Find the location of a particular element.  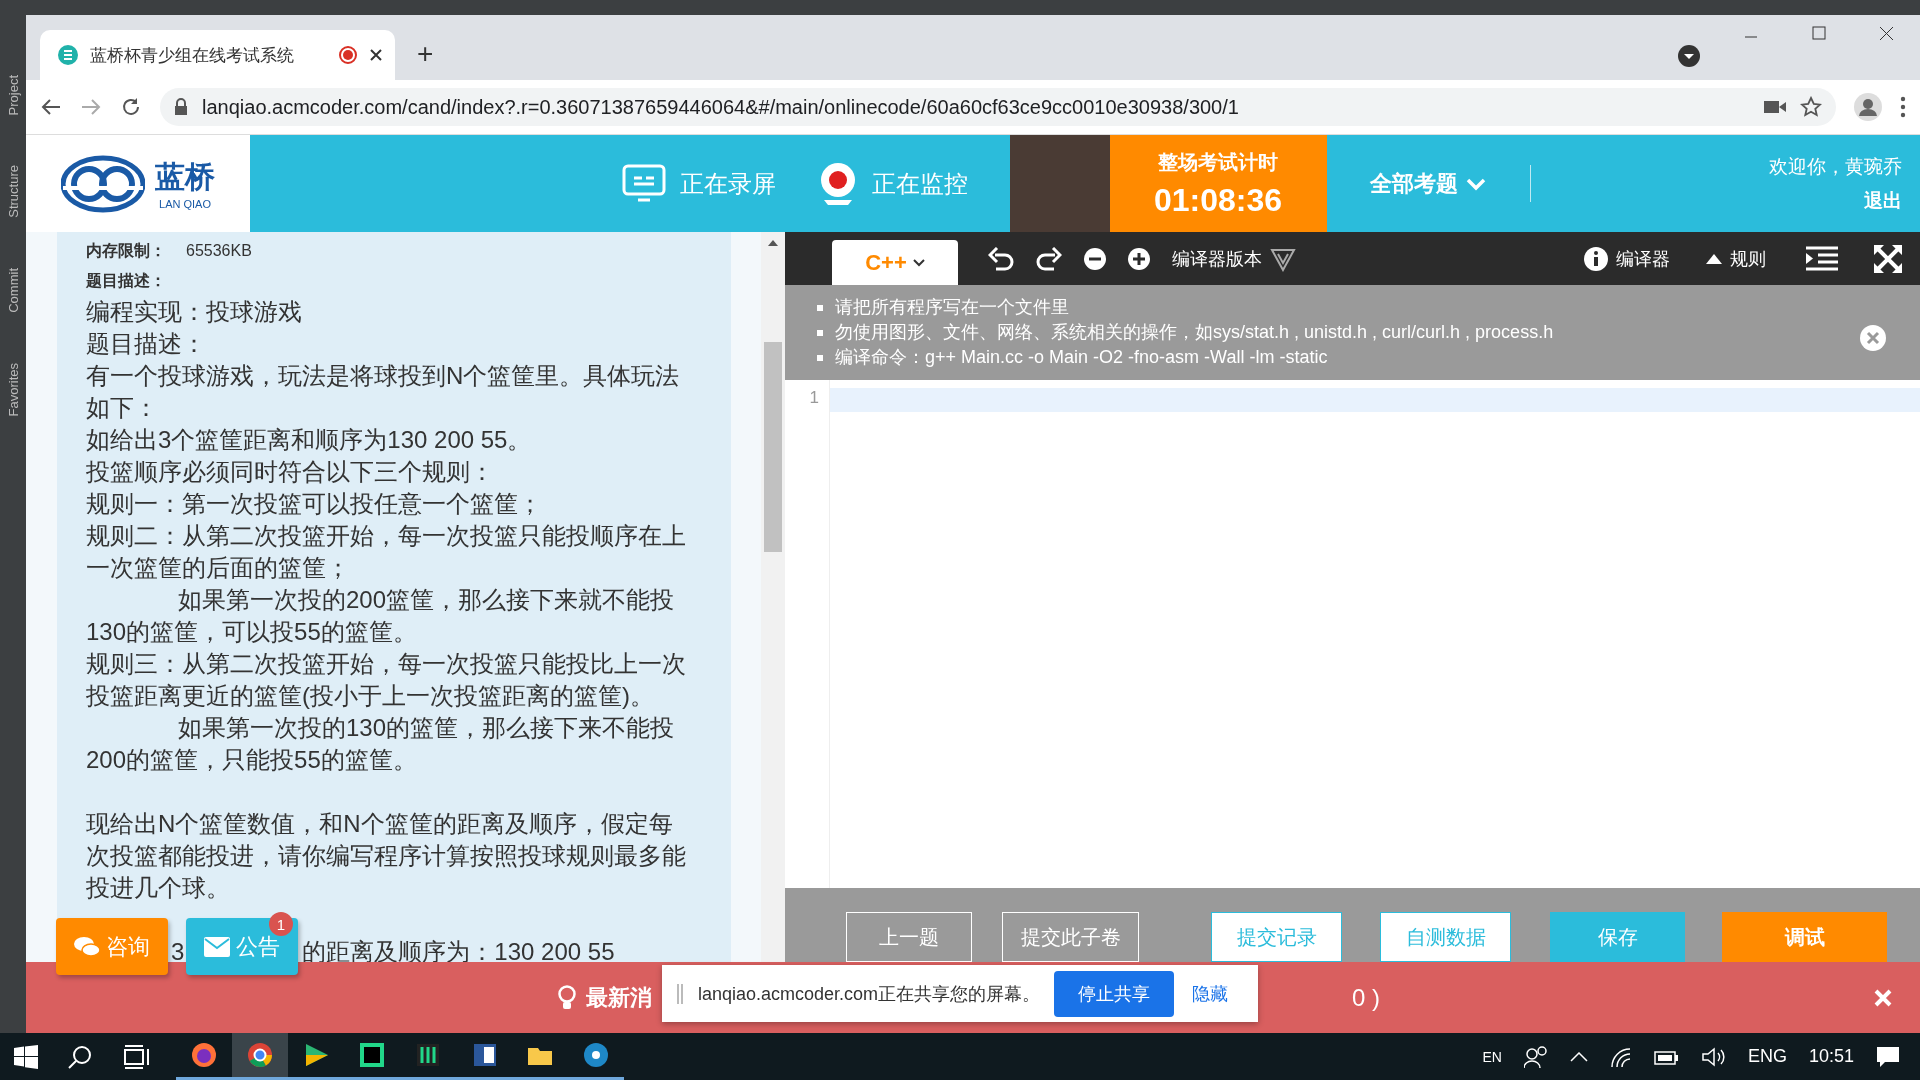

problem-paragraph: 如给出3个篮筐距离和顺序为130 200 55。 is located at coordinates (309, 440).